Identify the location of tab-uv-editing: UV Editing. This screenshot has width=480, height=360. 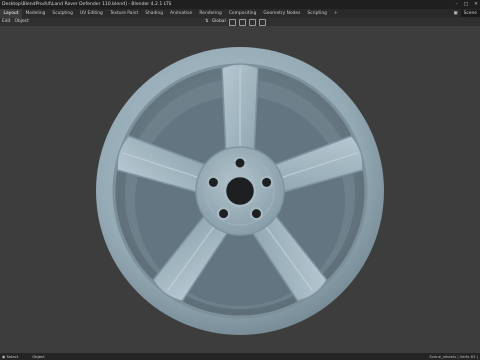
(91, 13).